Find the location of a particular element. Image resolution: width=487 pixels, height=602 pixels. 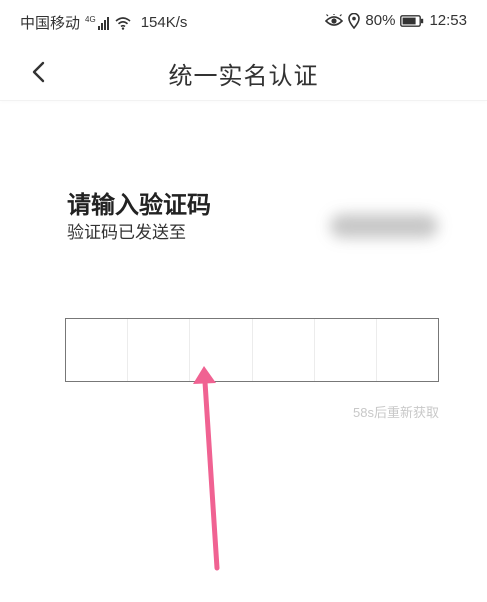

location-icon is located at coordinates (354, 20).